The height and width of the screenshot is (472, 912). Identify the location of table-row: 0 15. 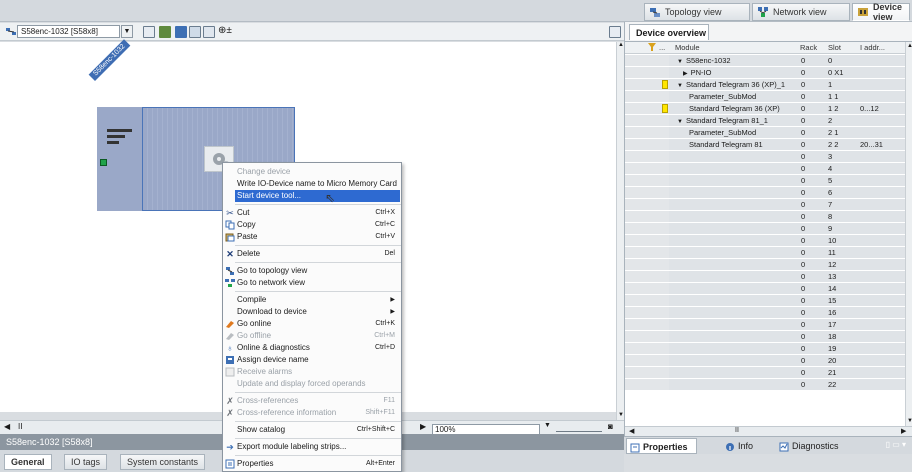
(765, 300).